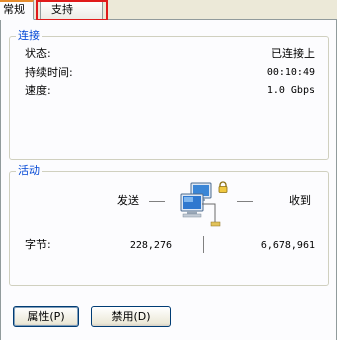 The width and height of the screenshot is (337, 340). What do you see at coordinates (150, 245) in the screenshot?
I see `bytes-sent-value: 228,276` at bounding box center [150, 245].